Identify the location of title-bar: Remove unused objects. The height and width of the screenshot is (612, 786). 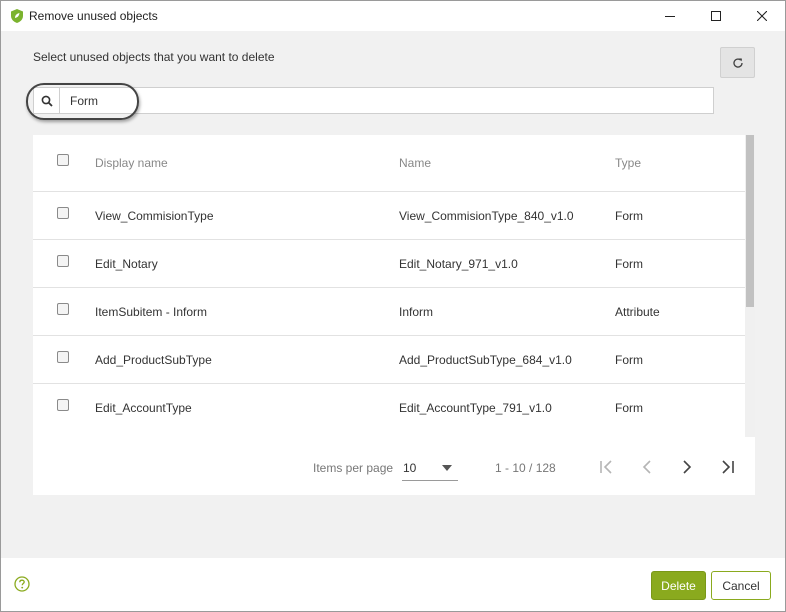
(393, 16).